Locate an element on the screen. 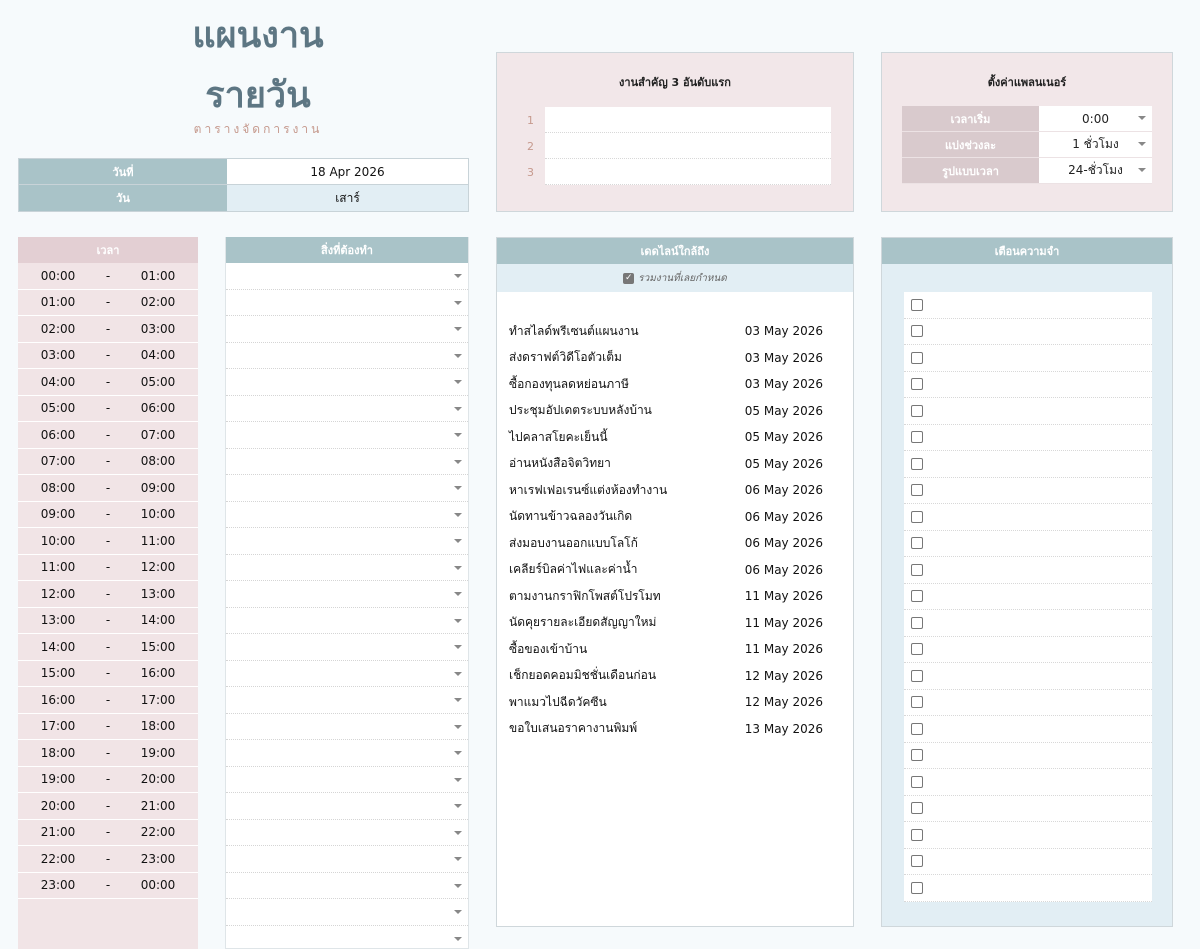 The image size is (1200, 949). day-value: เสาร์ is located at coordinates (347, 198).